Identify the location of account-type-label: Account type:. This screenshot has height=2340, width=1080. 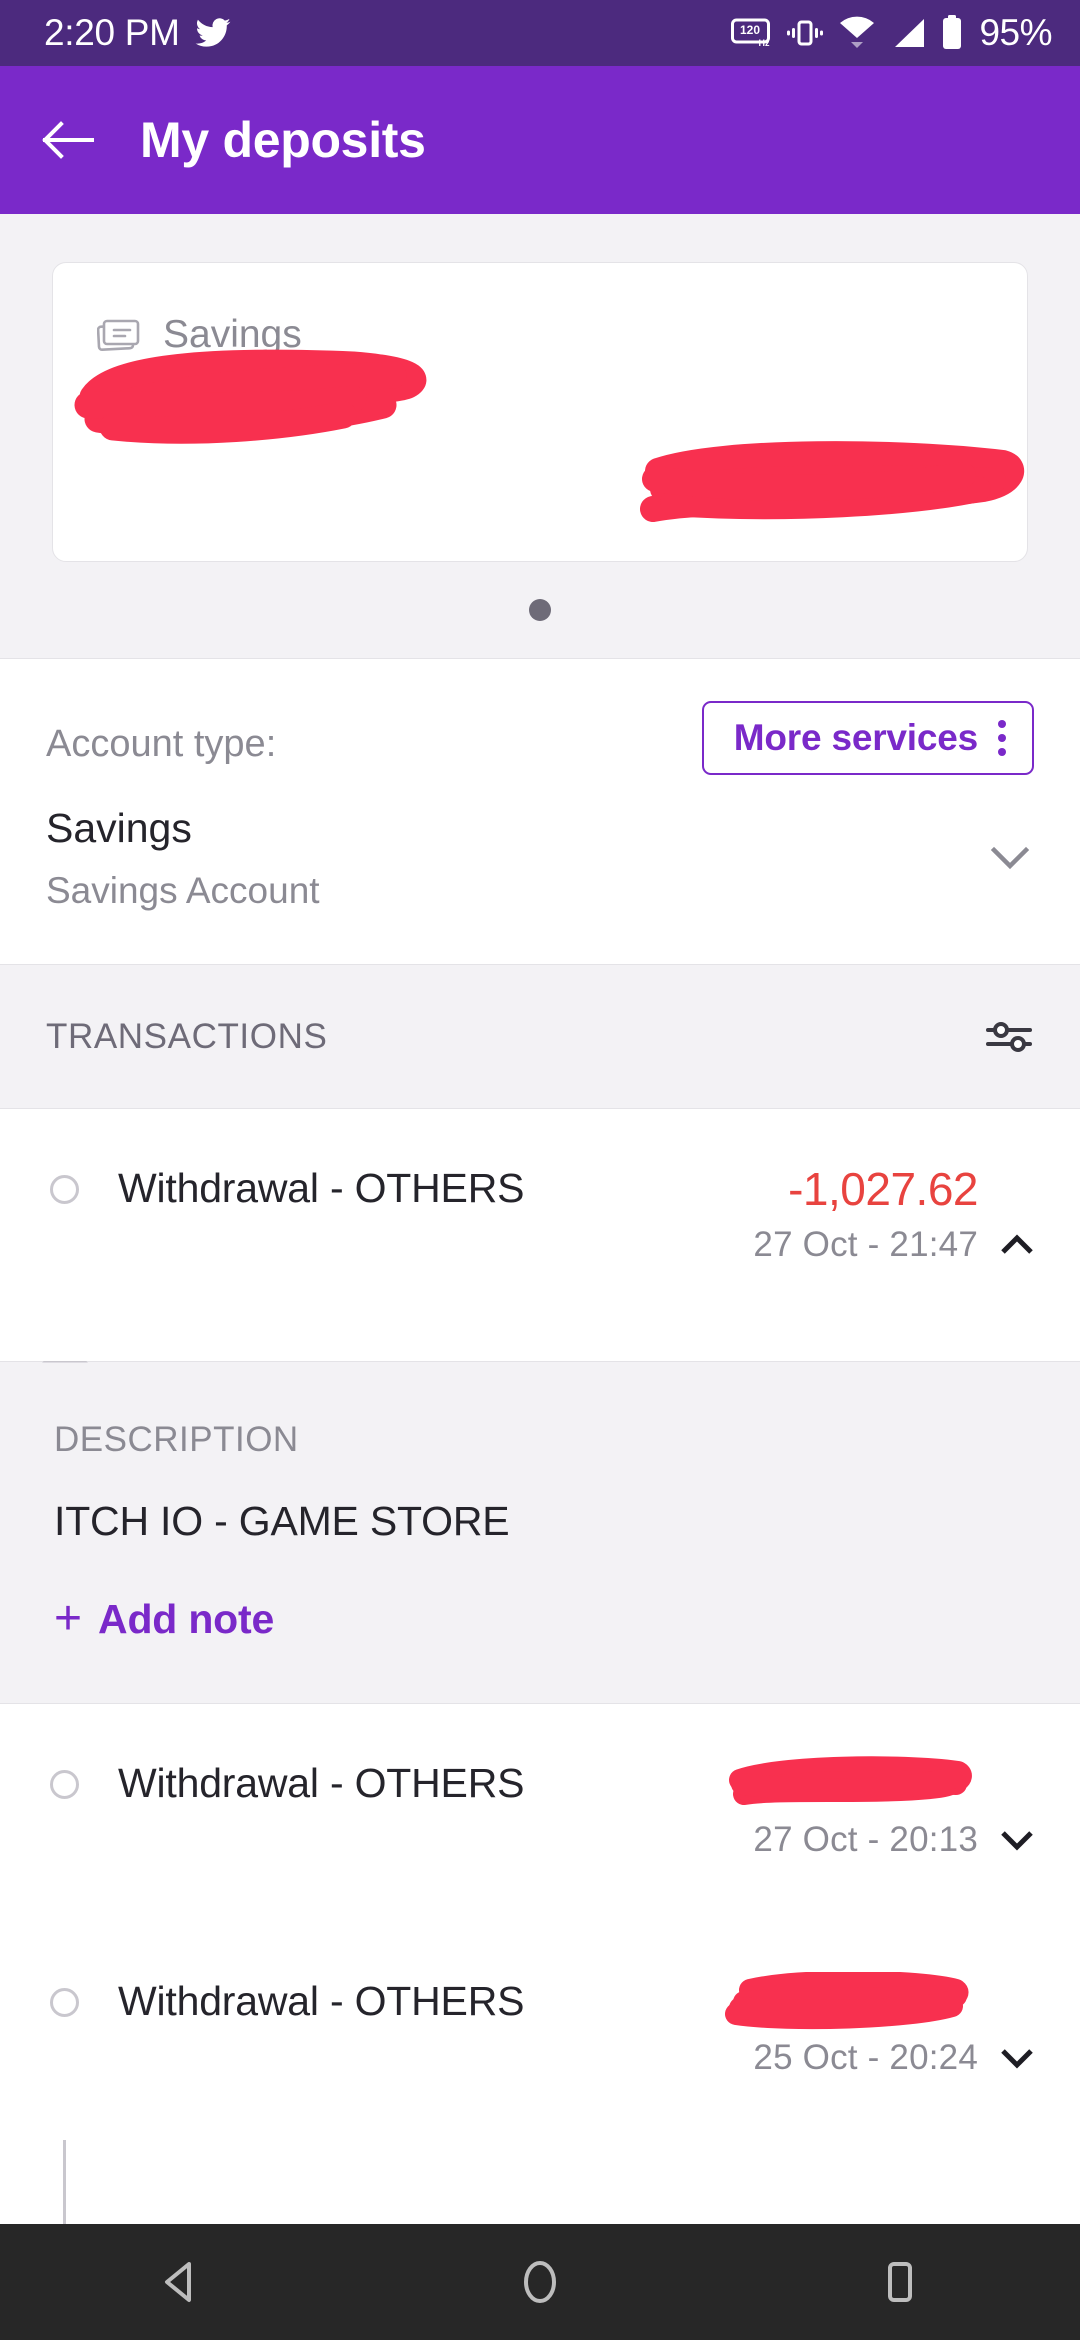
(161, 744).